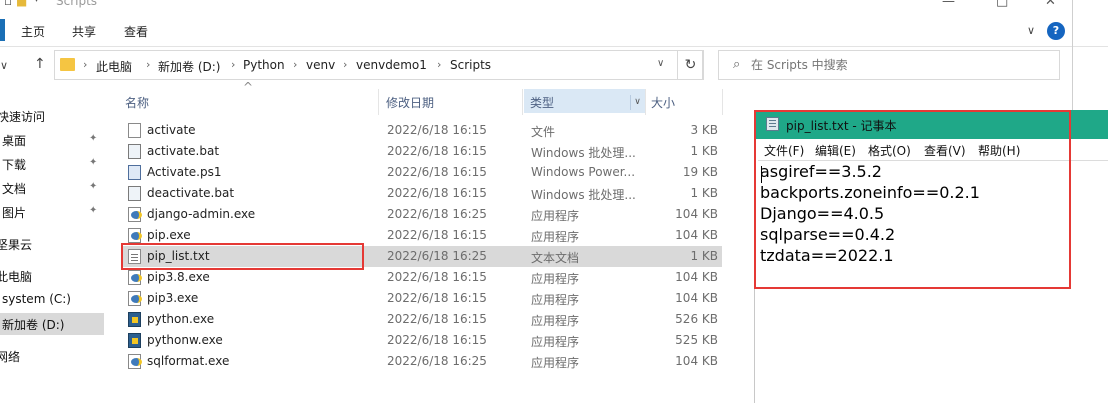  I want to click on sidebar-item-downloads: 下载 ✦, so click(52, 164).